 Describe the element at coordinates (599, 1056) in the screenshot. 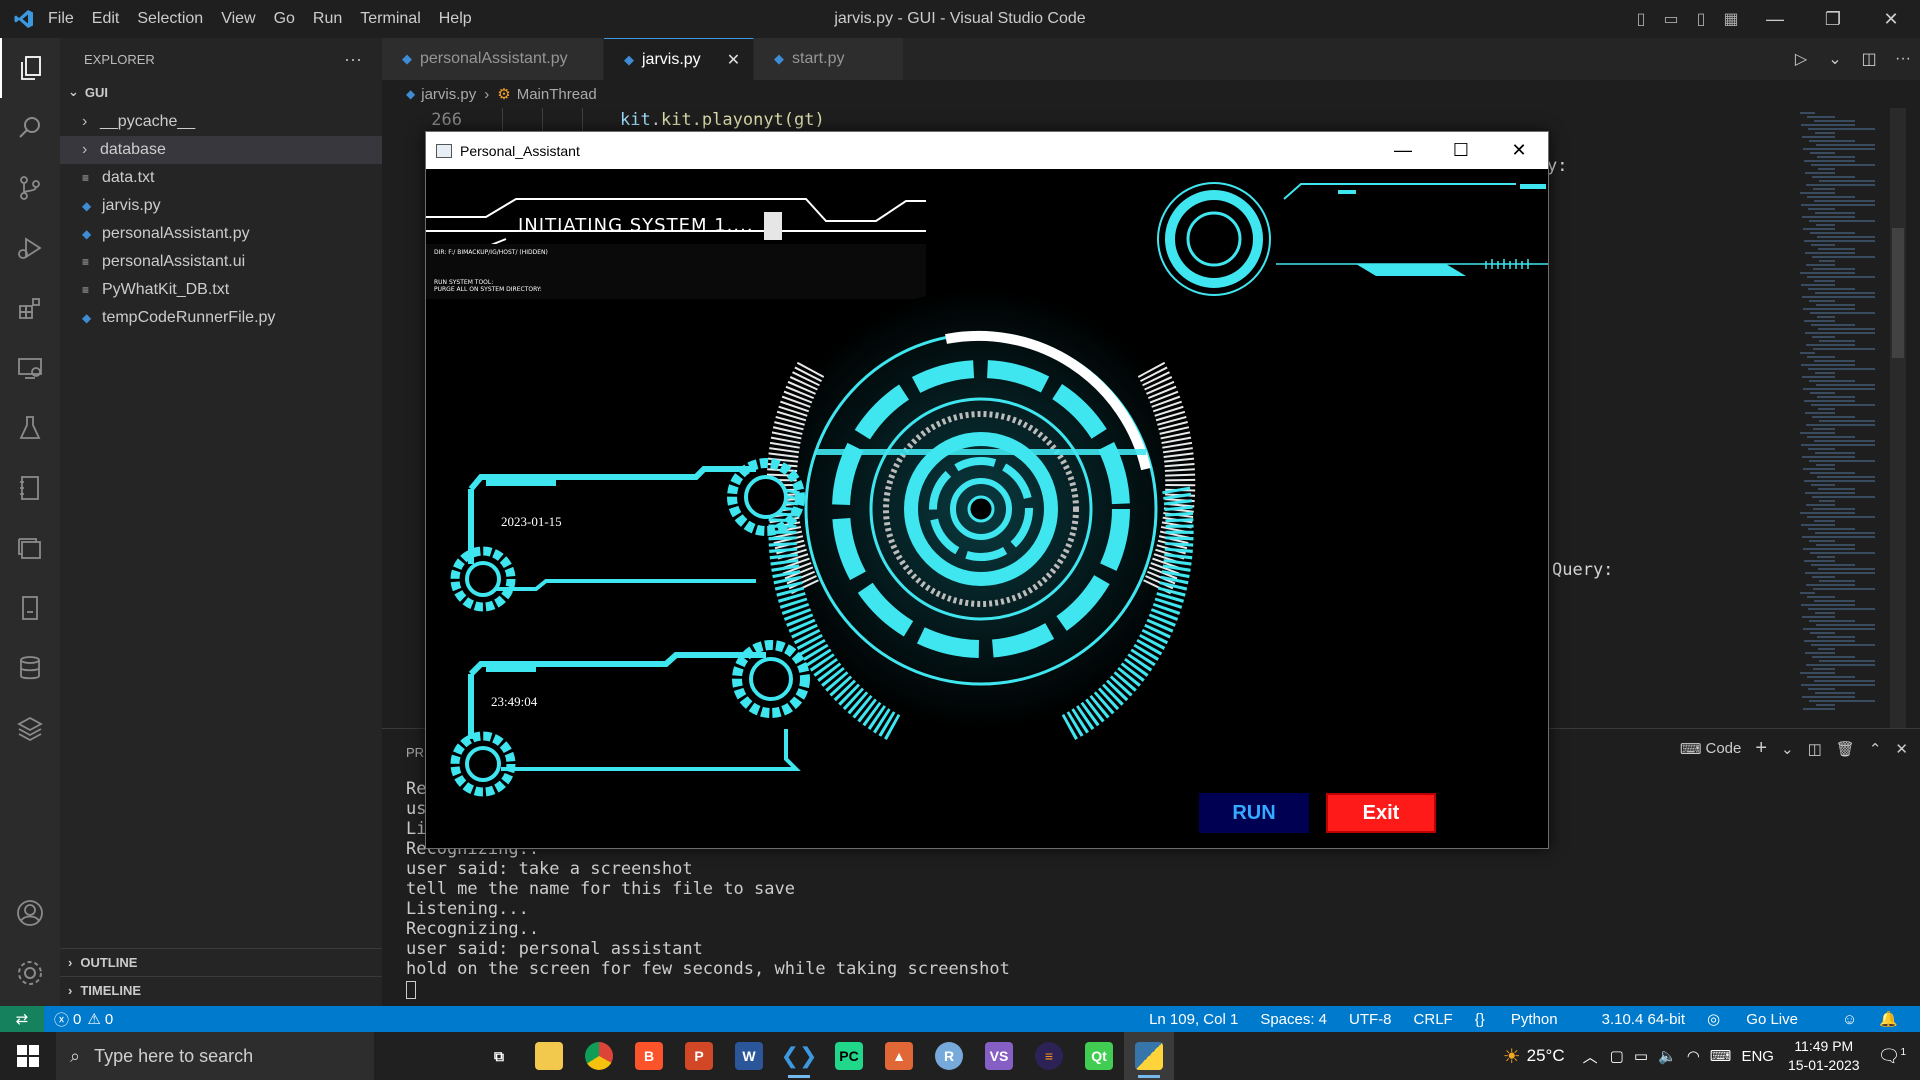

I see `chrome-icon` at that location.